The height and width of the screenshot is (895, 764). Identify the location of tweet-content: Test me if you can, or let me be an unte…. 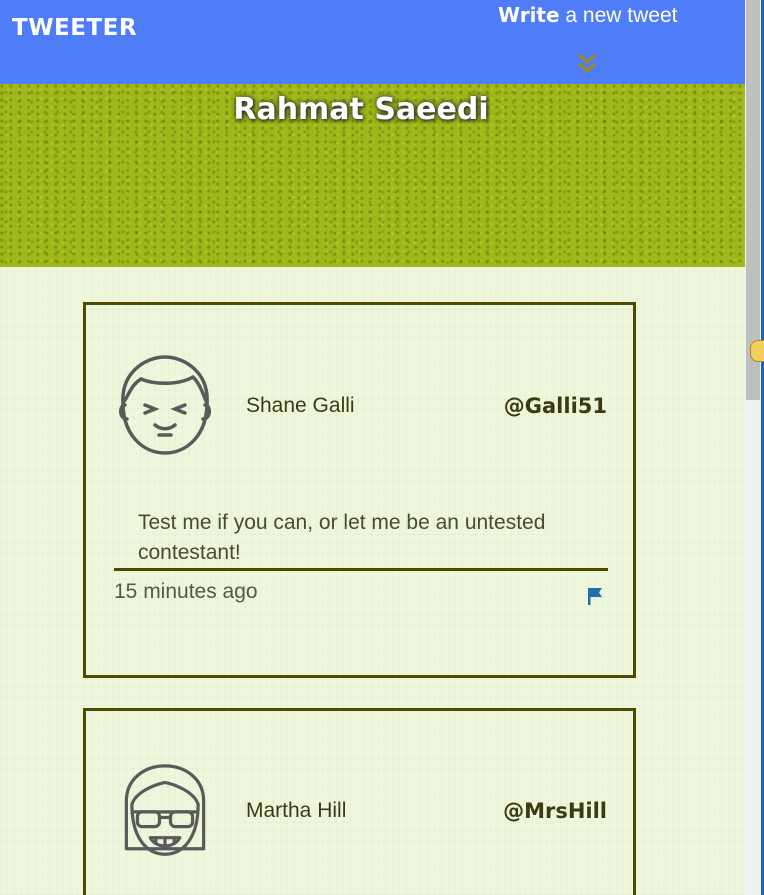
(342, 537).